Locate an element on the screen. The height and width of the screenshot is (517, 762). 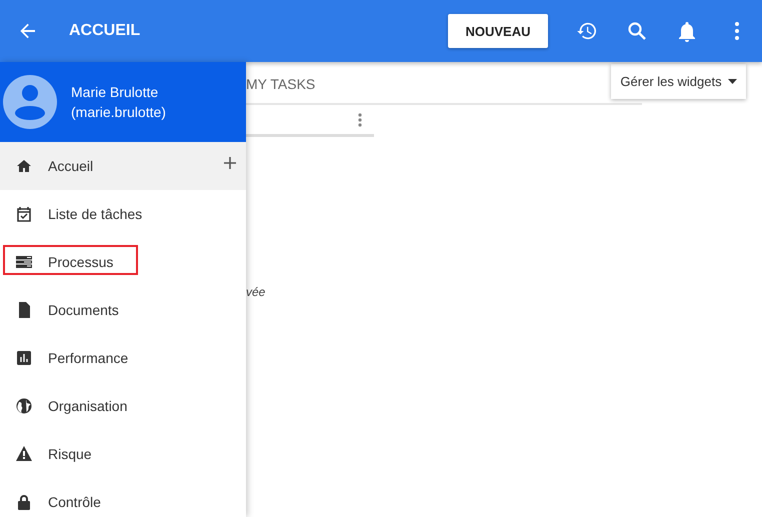
message-text: vée is located at coordinates (256, 292).